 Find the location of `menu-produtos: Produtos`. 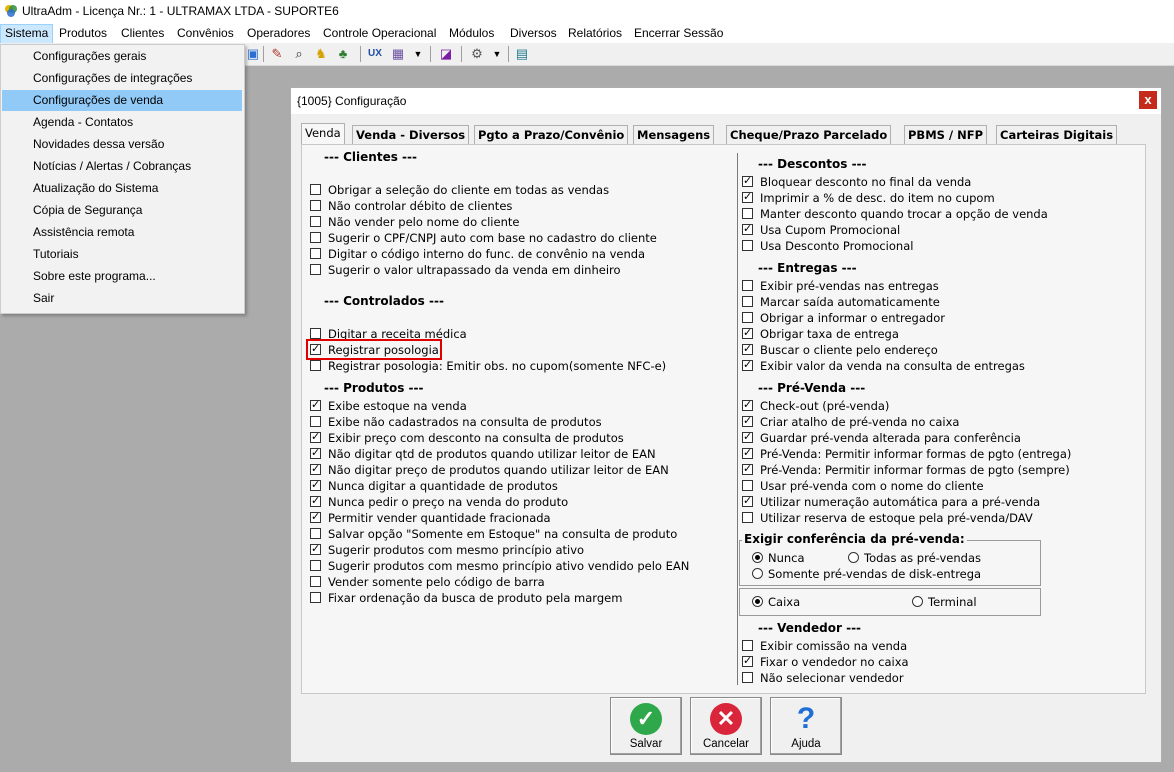

menu-produtos: Produtos is located at coordinates (83, 33).